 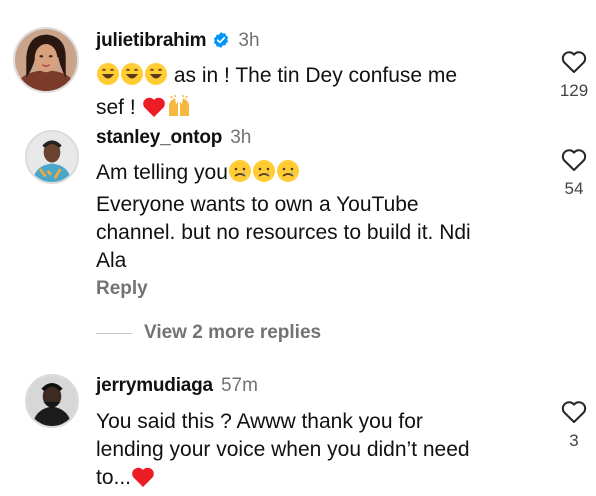 What do you see at coordinates (162, 172) in the screenshot?
I see `comment-line: Am telling you` at bounding box center [162, 172].